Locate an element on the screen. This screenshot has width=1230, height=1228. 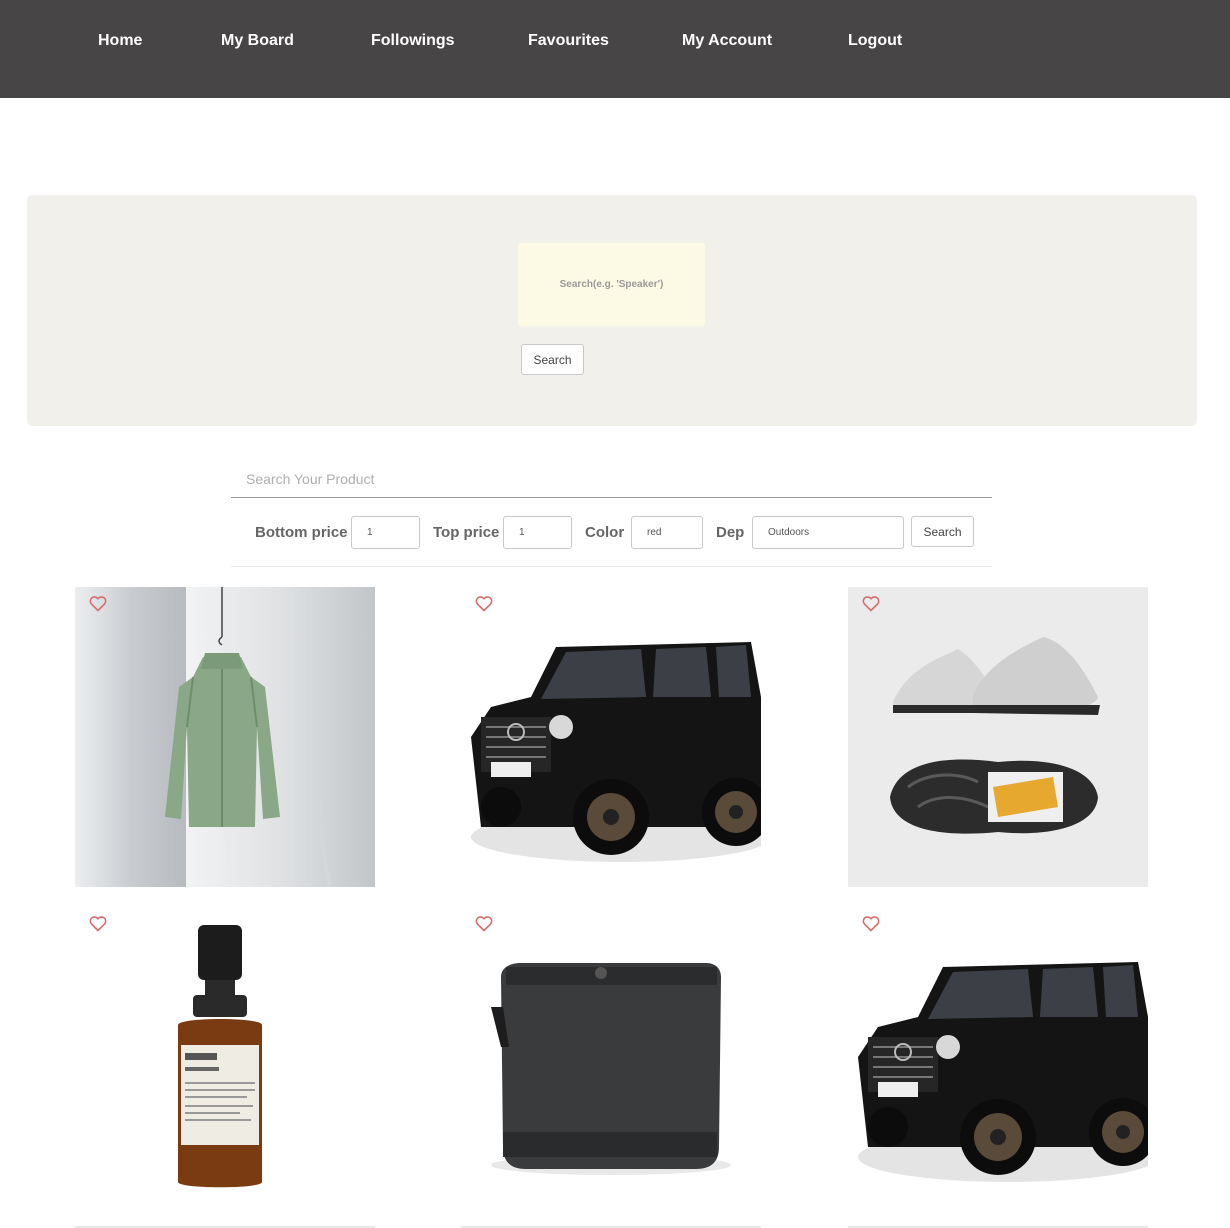
department-input is located at coordinates (828, 532).